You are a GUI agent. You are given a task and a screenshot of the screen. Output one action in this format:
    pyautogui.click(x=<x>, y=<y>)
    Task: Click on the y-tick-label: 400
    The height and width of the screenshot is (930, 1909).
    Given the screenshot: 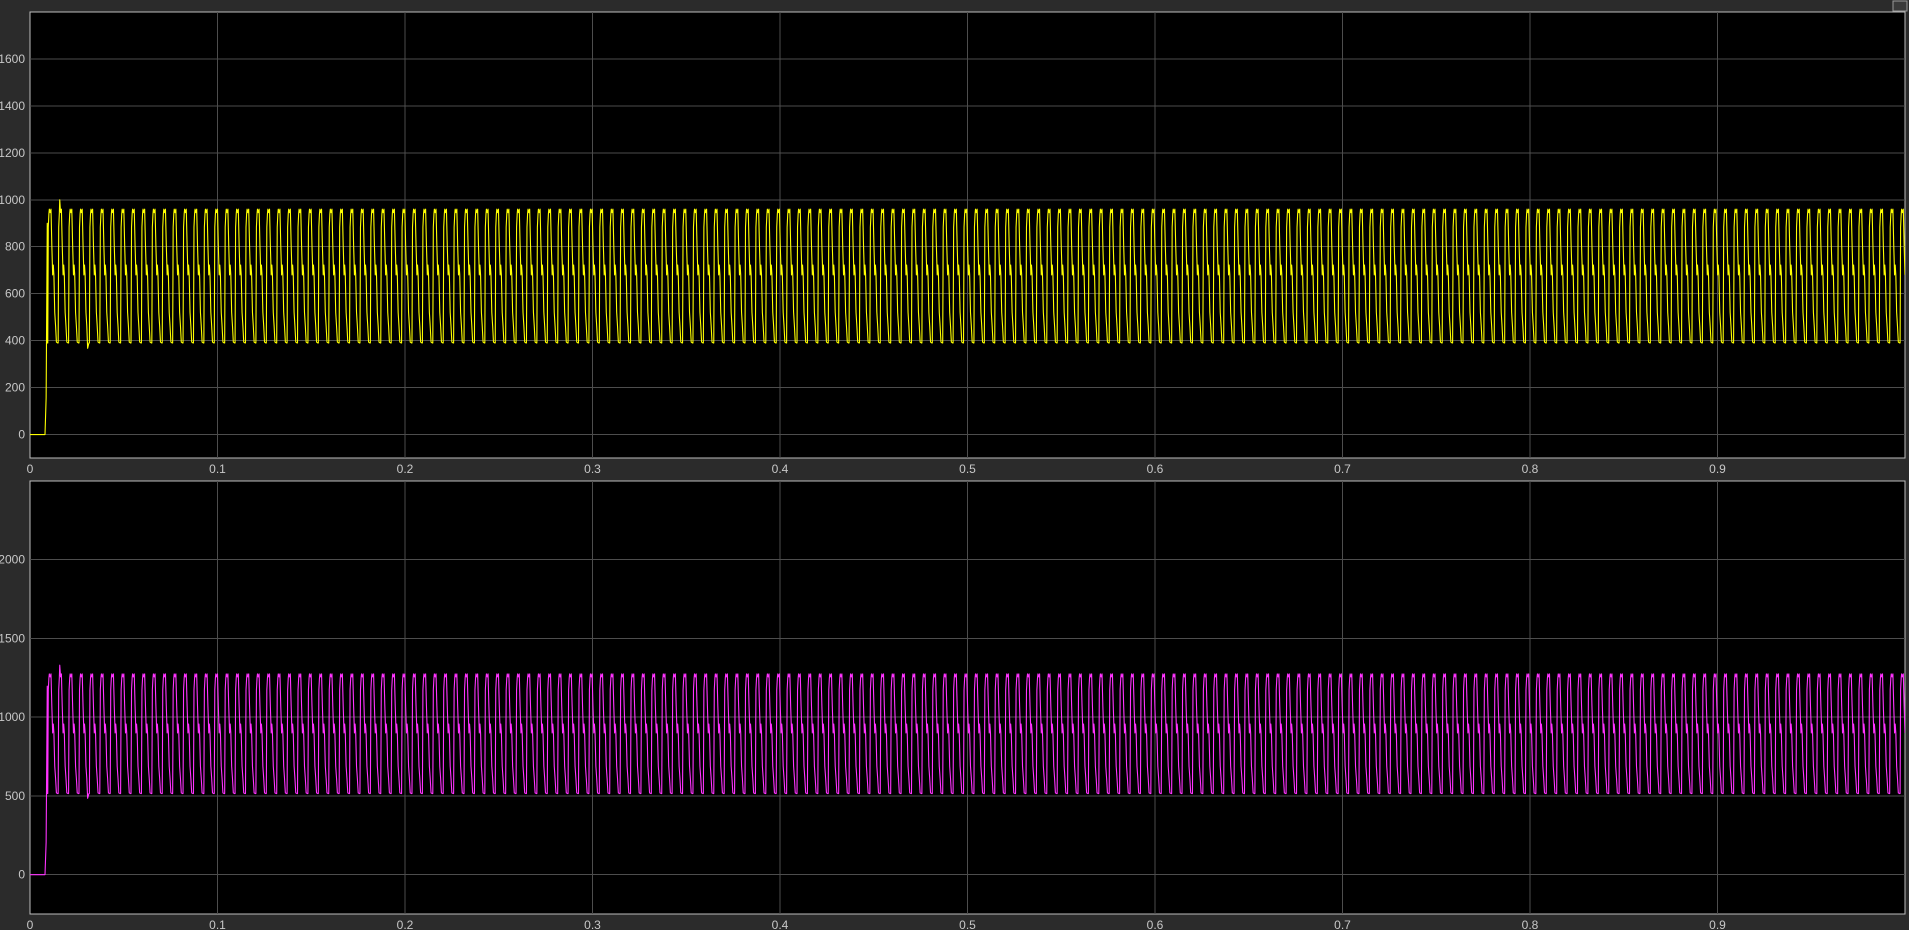 What is the action you would take?
    pyautogui.click(x=15, y=341)
    